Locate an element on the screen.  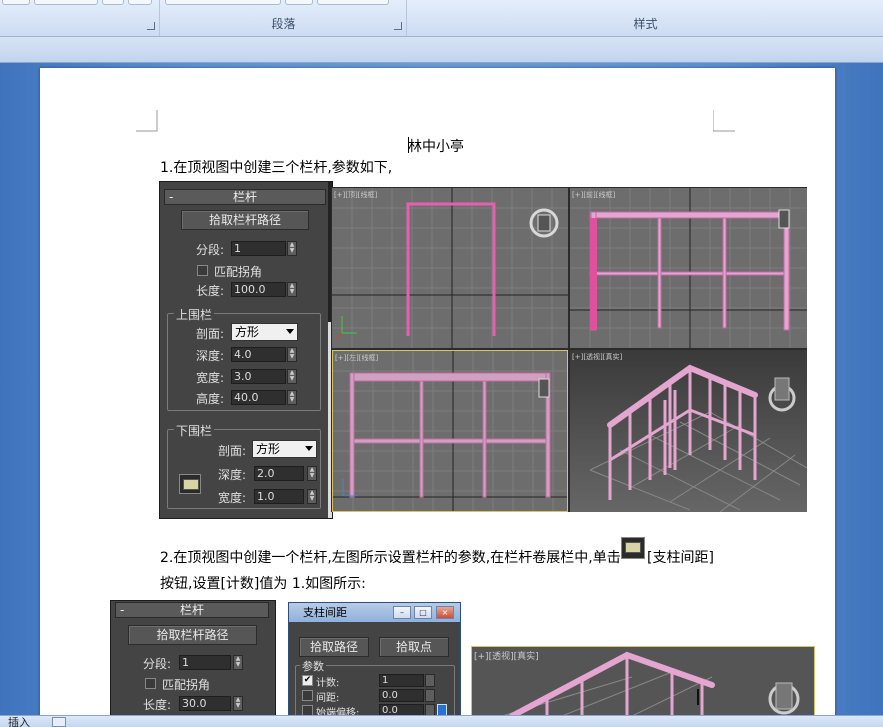
bottom-depth-label: 深度: is located at coordinates (232, 475).